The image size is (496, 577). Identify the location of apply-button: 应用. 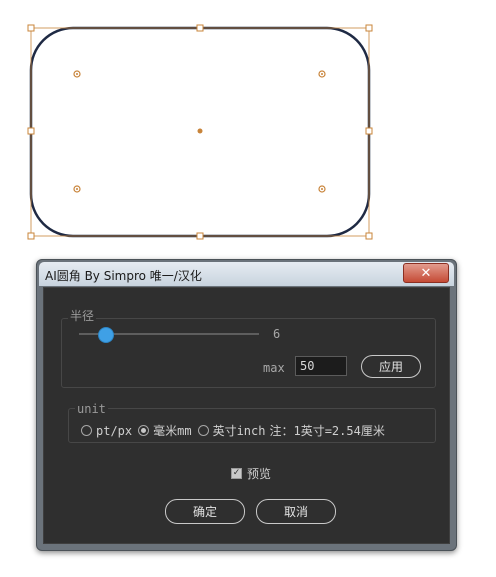
(391, 366).